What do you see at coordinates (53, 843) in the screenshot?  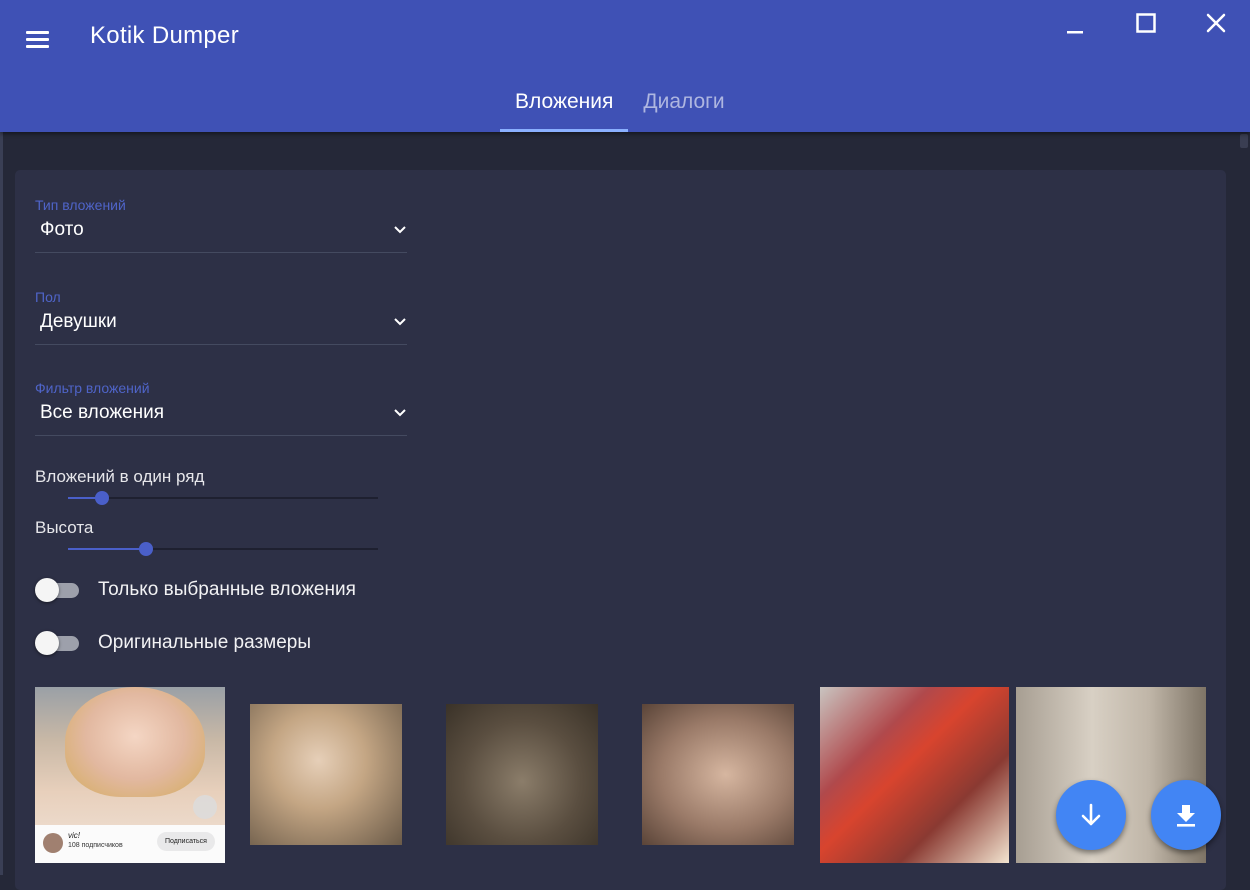 I see `avatar` at bounding box center [53, 843].